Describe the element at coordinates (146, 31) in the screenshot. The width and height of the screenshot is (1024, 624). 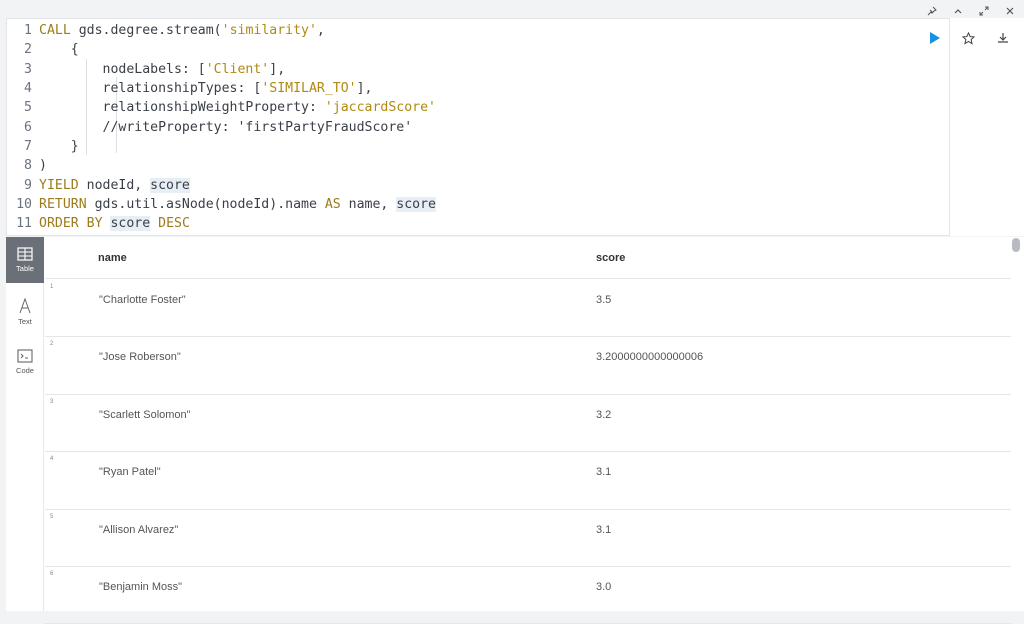
I see `code-token: gds.degree.stream(` at that location.